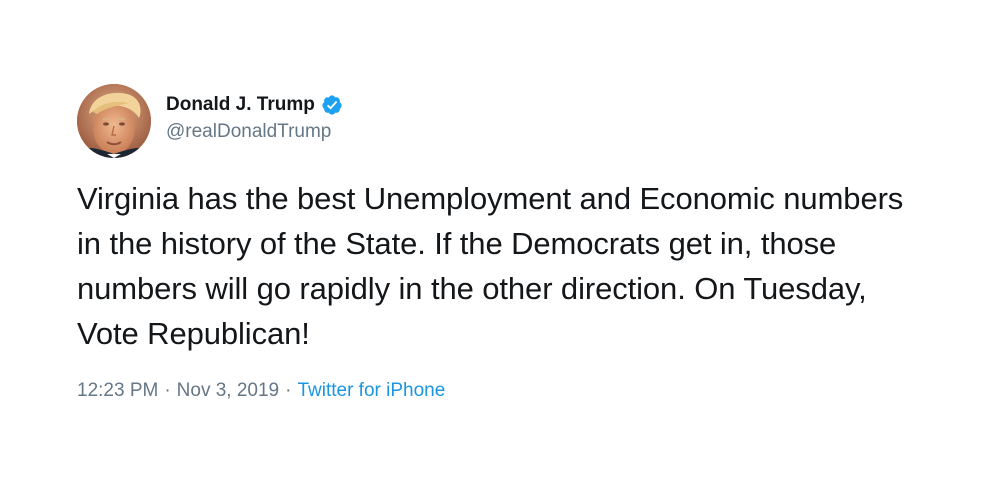  I want to click on avatar, so click(114, 121).